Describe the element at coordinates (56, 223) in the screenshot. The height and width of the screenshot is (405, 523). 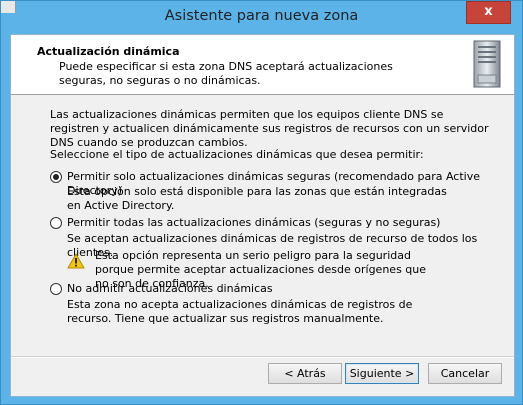
I see `radio-all-updates` at that location.